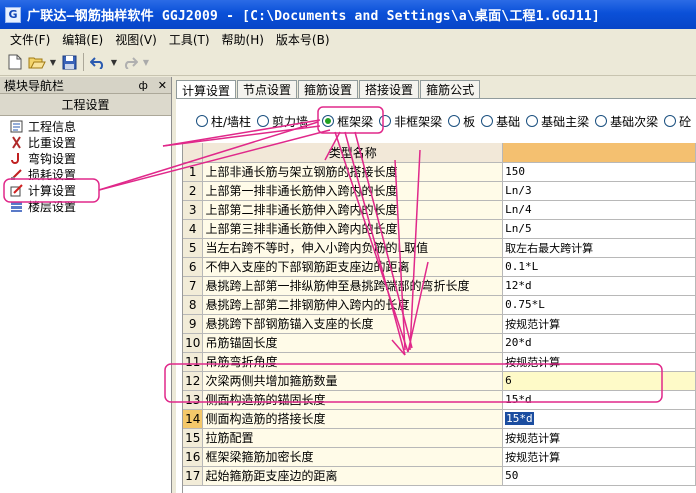 The image size is (696, 493). Describe the element at coordinates (677, 121) in the screenshot. I see `radio-more: 砼` at that location.